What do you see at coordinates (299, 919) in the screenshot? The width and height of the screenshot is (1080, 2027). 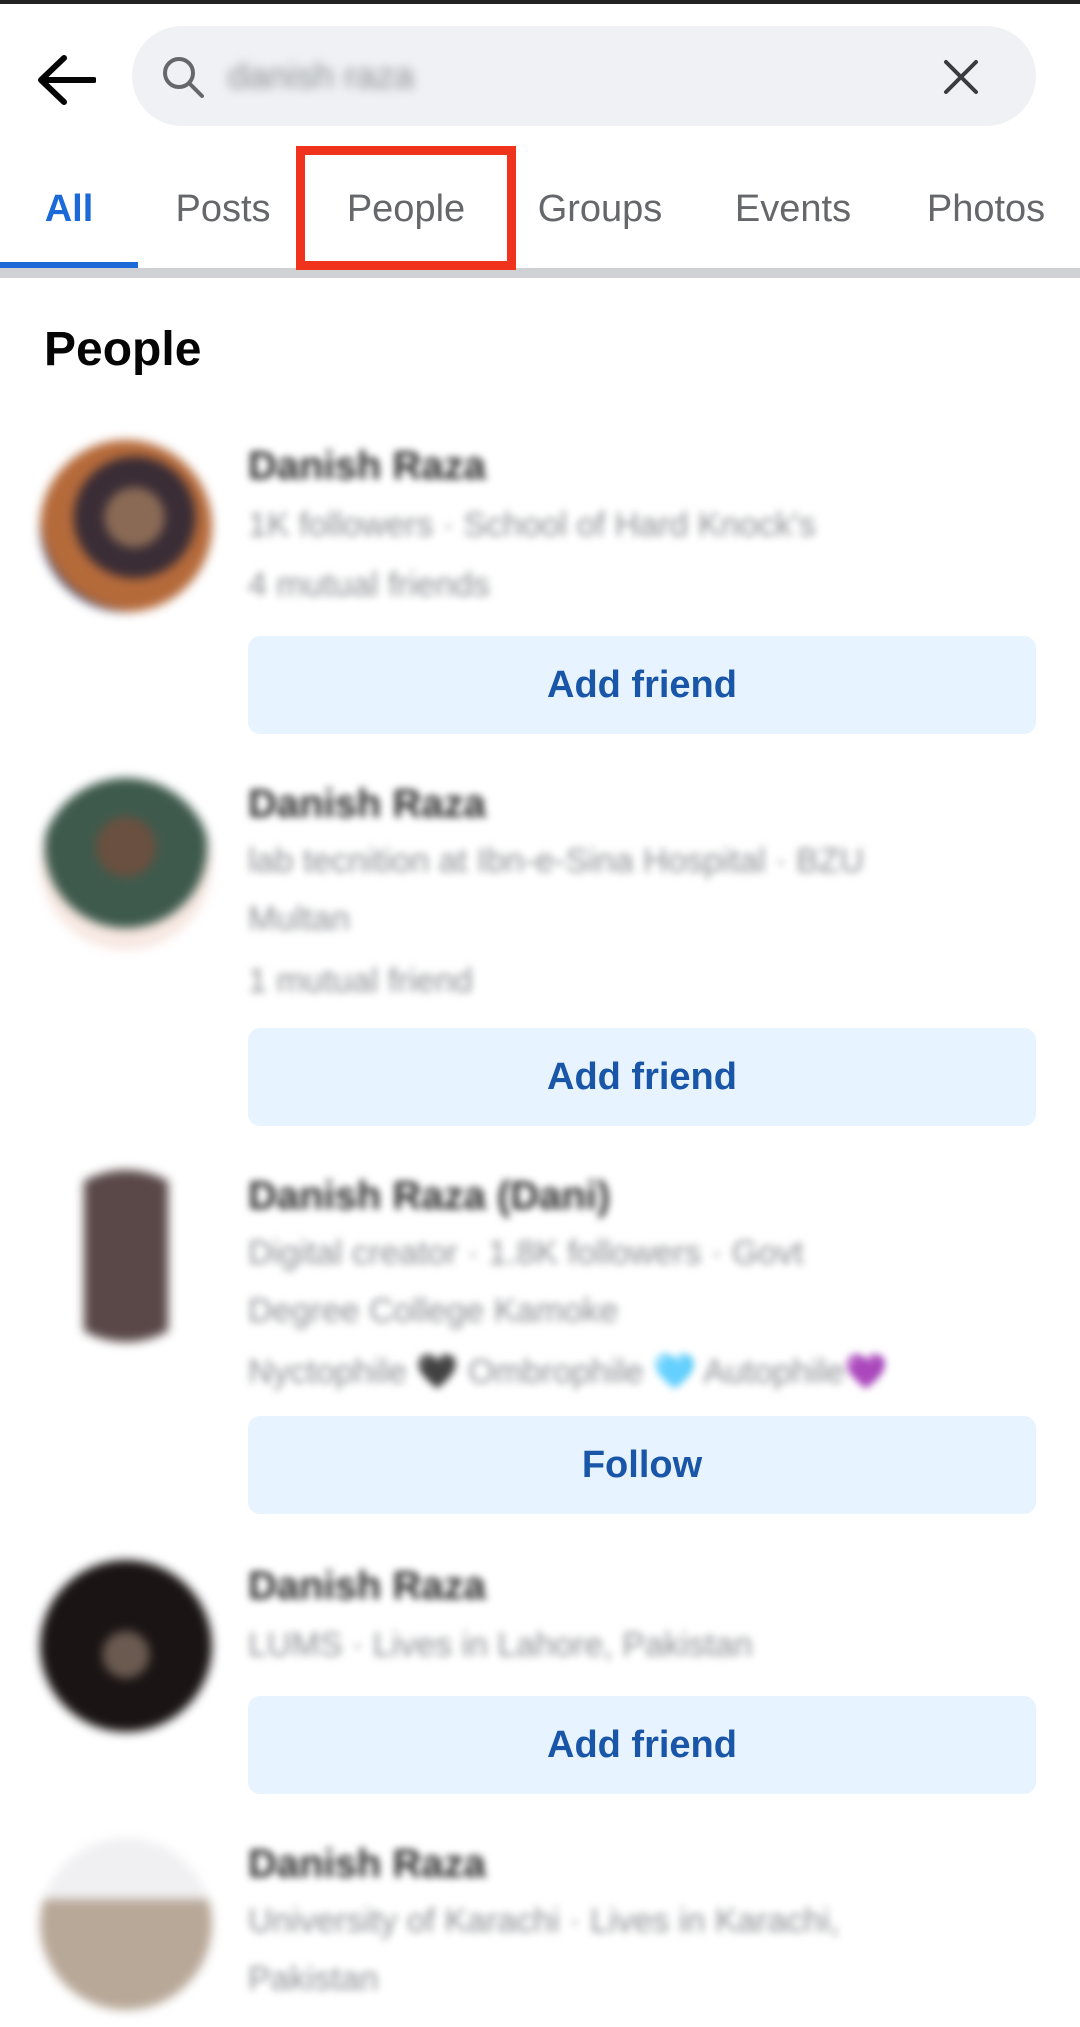 I see `person-detail-cont: Multan` at bounding box center [299, 919].